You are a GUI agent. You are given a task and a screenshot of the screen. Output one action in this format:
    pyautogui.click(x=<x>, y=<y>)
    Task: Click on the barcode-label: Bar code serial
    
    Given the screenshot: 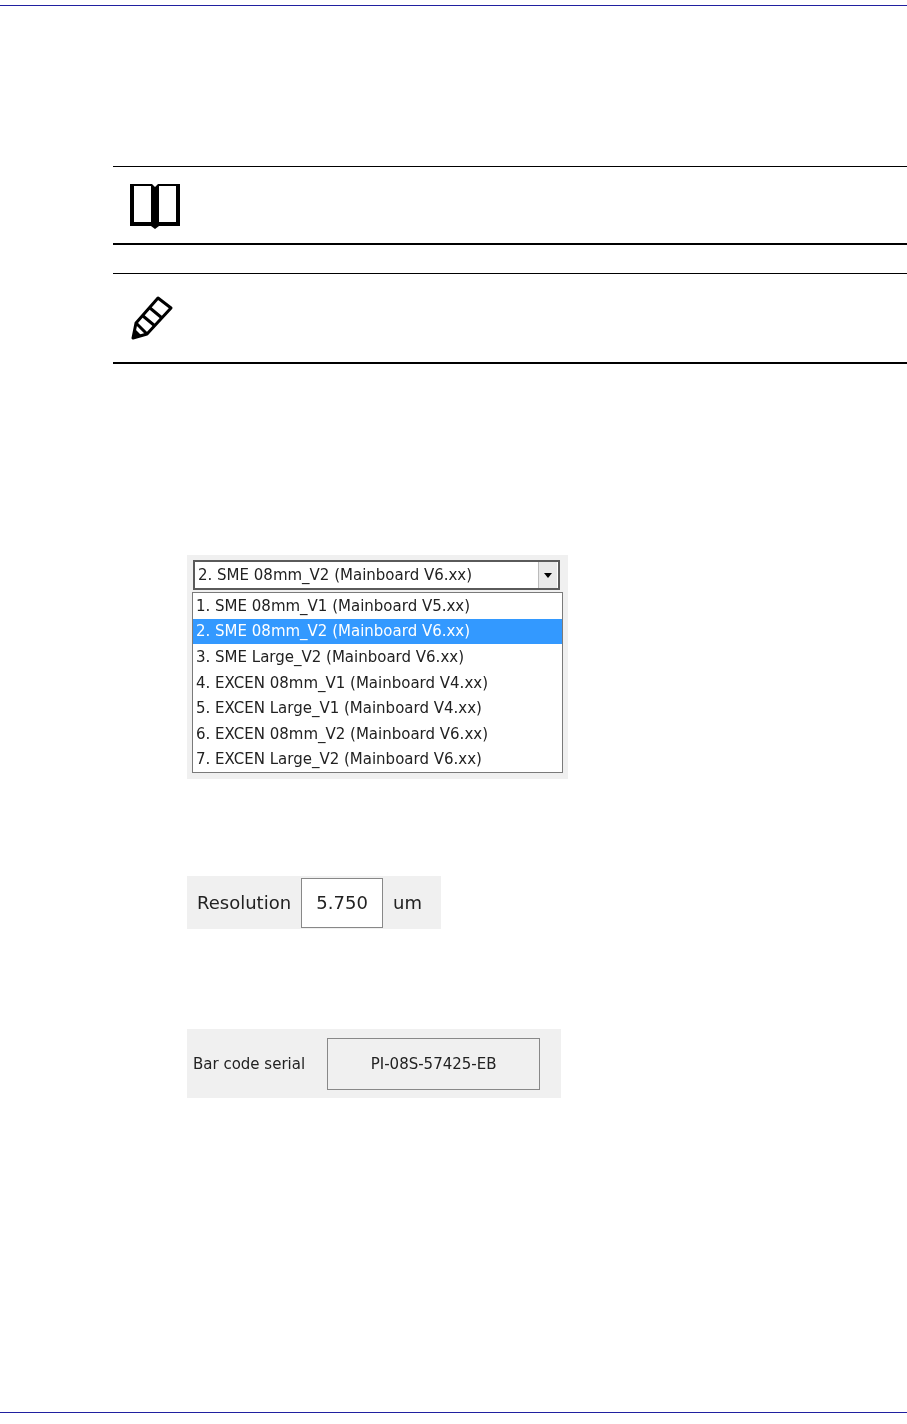 What is the action you would take?
    pyautogui.click(x=249, y=1063)
    